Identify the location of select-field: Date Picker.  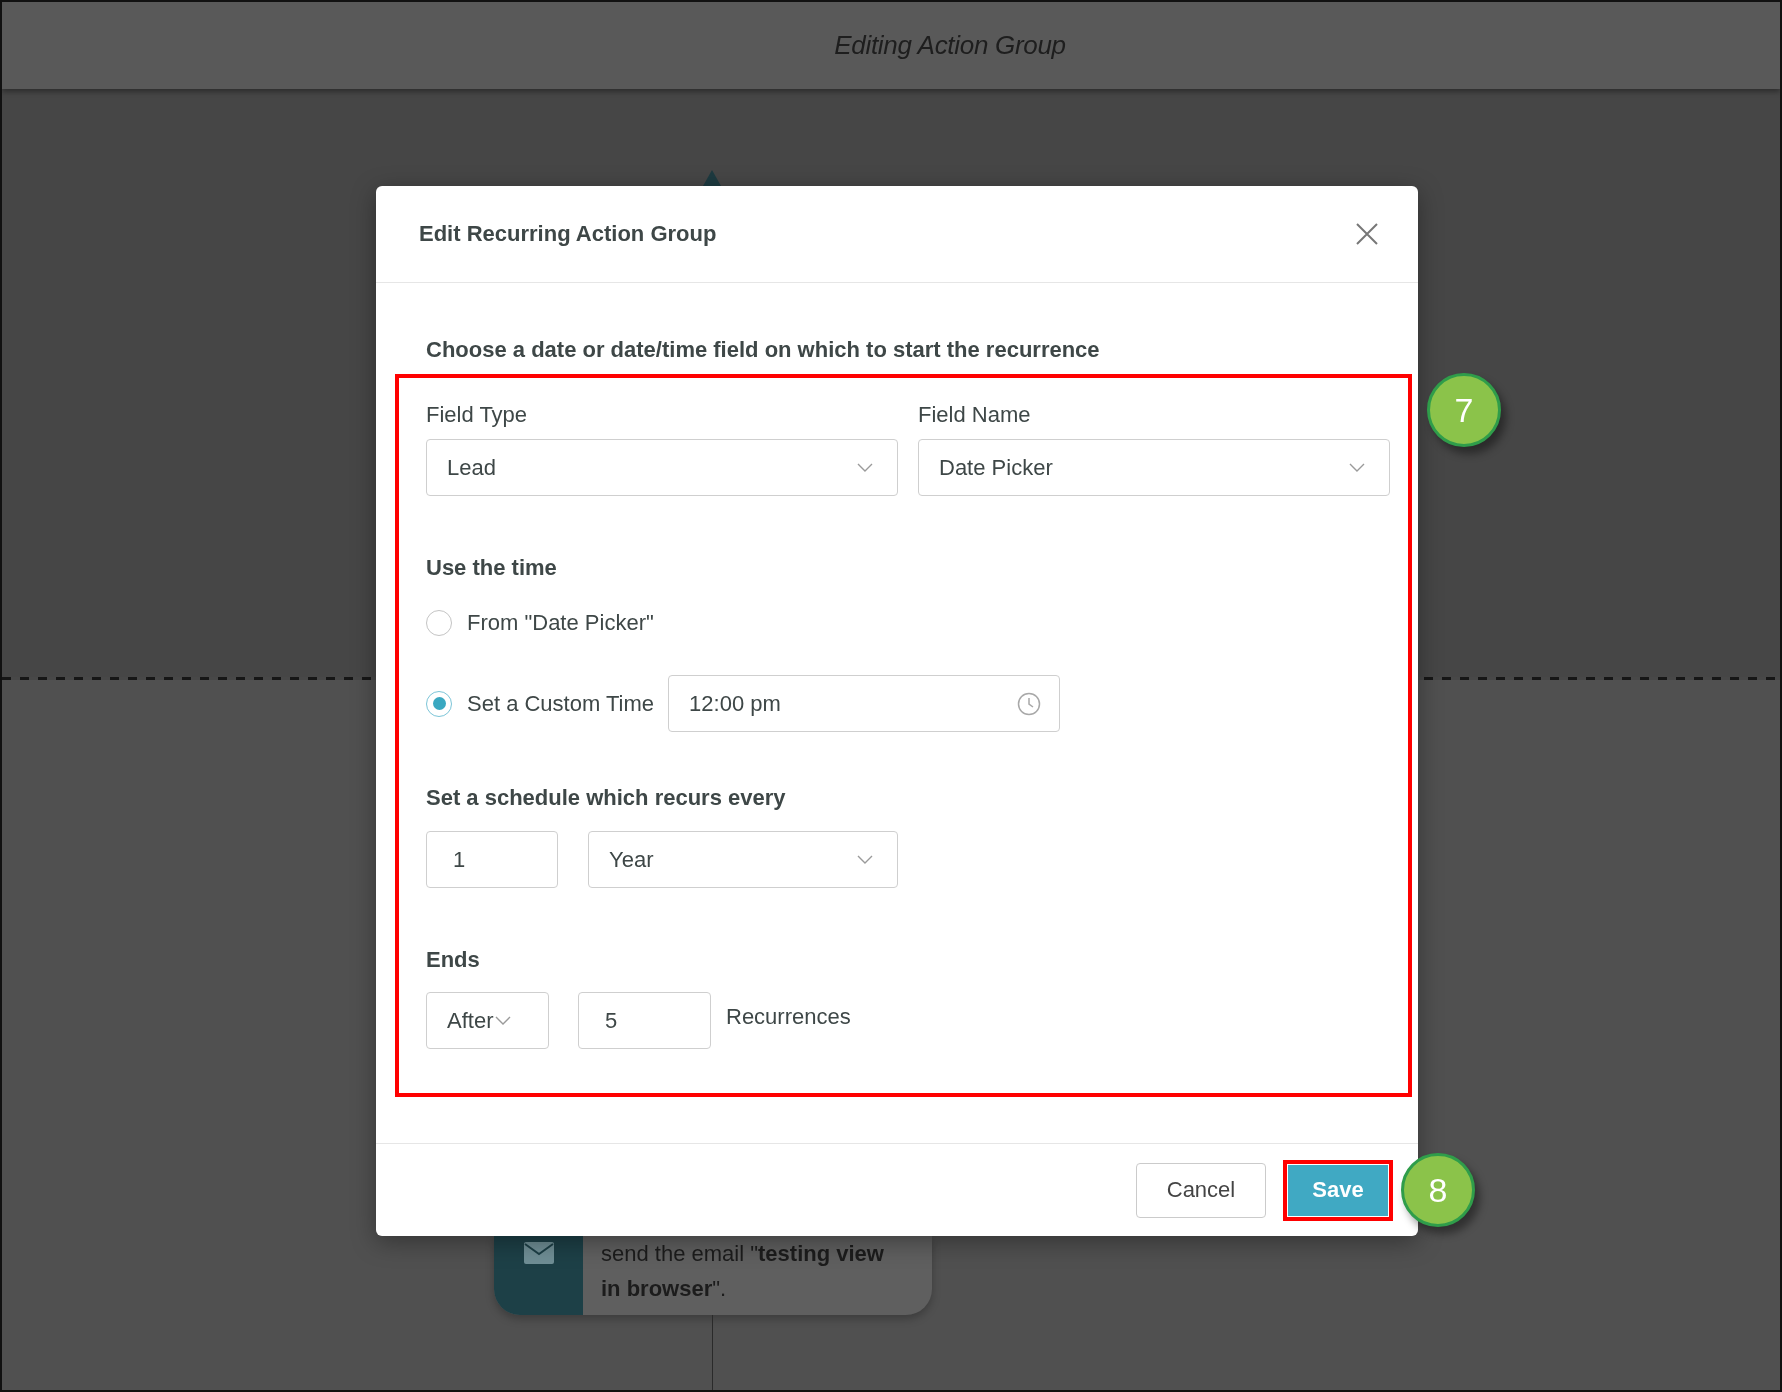
(1154, 467).